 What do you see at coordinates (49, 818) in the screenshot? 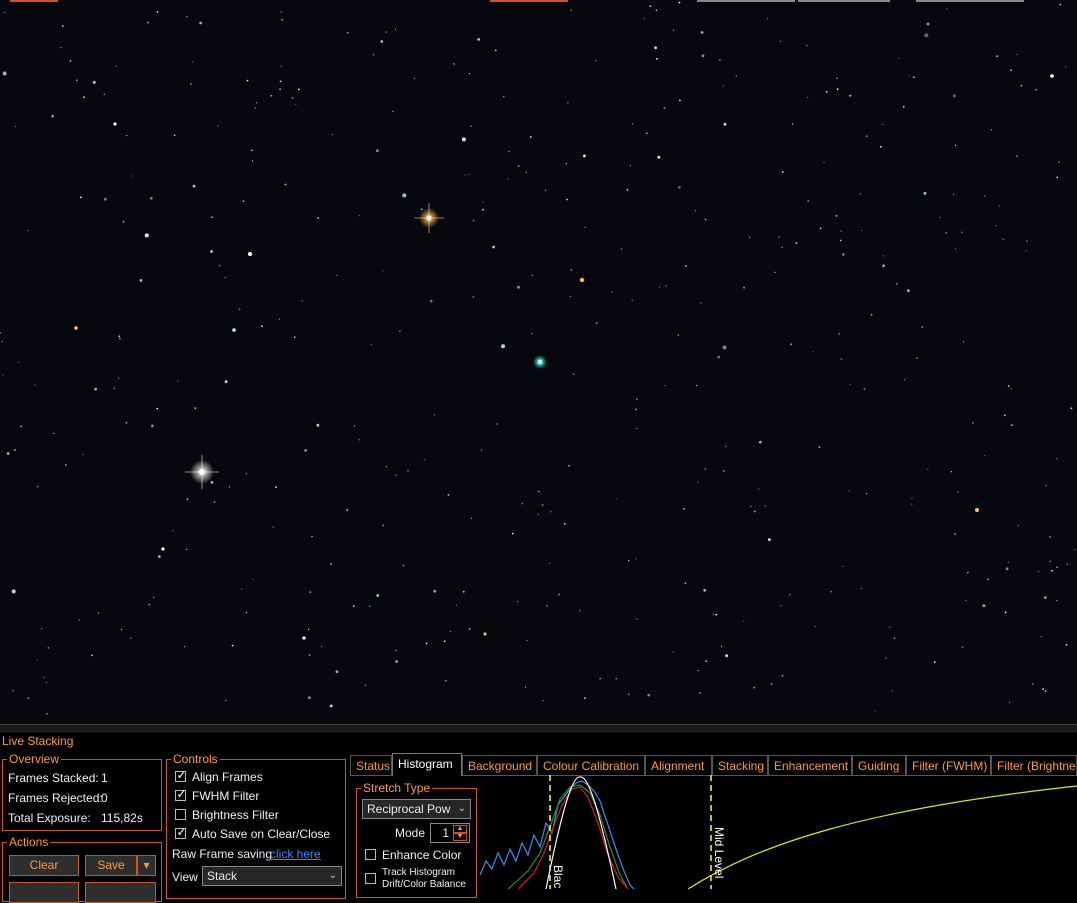
I see `total-exposure-label: Total Exposure:` at bounding box center [49, 818].